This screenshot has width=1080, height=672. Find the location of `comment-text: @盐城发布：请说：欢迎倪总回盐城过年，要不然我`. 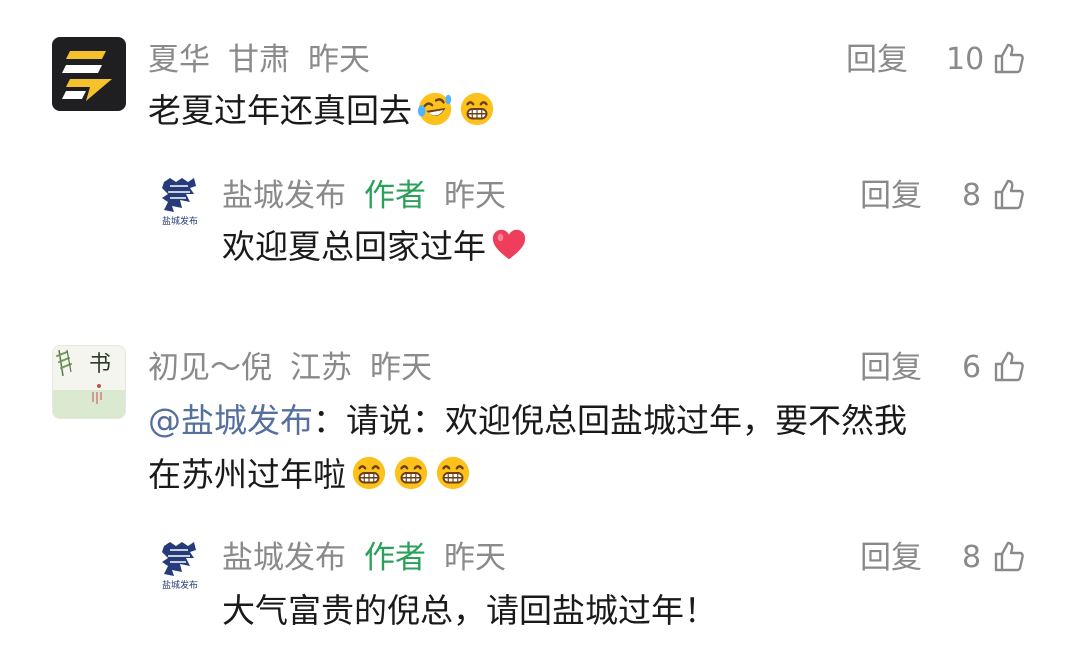

comment-text: @盐城发布：请说：欢迎倪总回盐城过年，要不然我 is located at coordinates (527, 420).